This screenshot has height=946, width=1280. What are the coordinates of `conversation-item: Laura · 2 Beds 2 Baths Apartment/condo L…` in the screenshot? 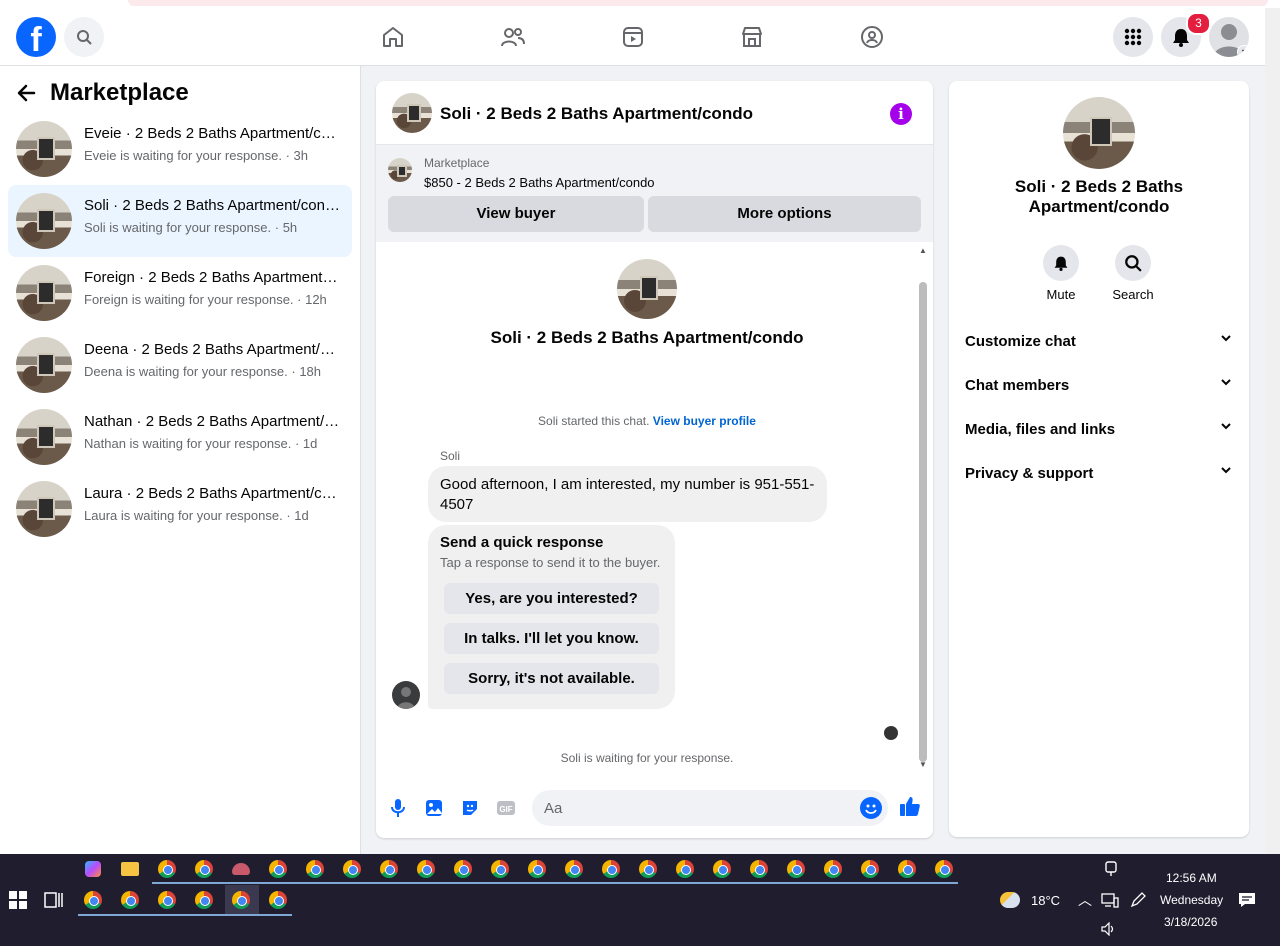 It's located at (180, 509).